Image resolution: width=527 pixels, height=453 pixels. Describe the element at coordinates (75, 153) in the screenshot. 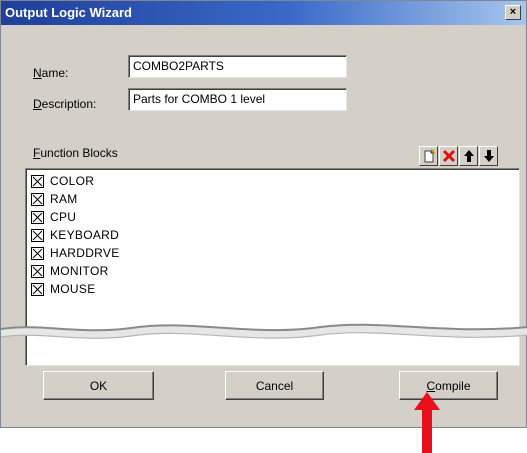

I see `function-blocks-label: Function Blocks` at that location.